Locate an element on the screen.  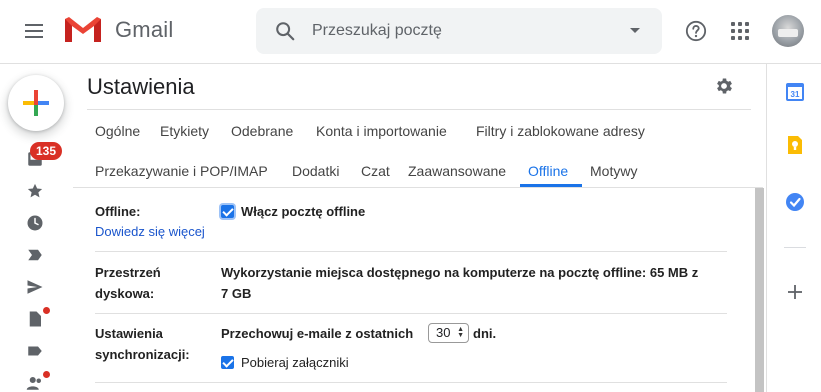
sync-label-line2: synchronizacji: is located at coordinates (142, 354).